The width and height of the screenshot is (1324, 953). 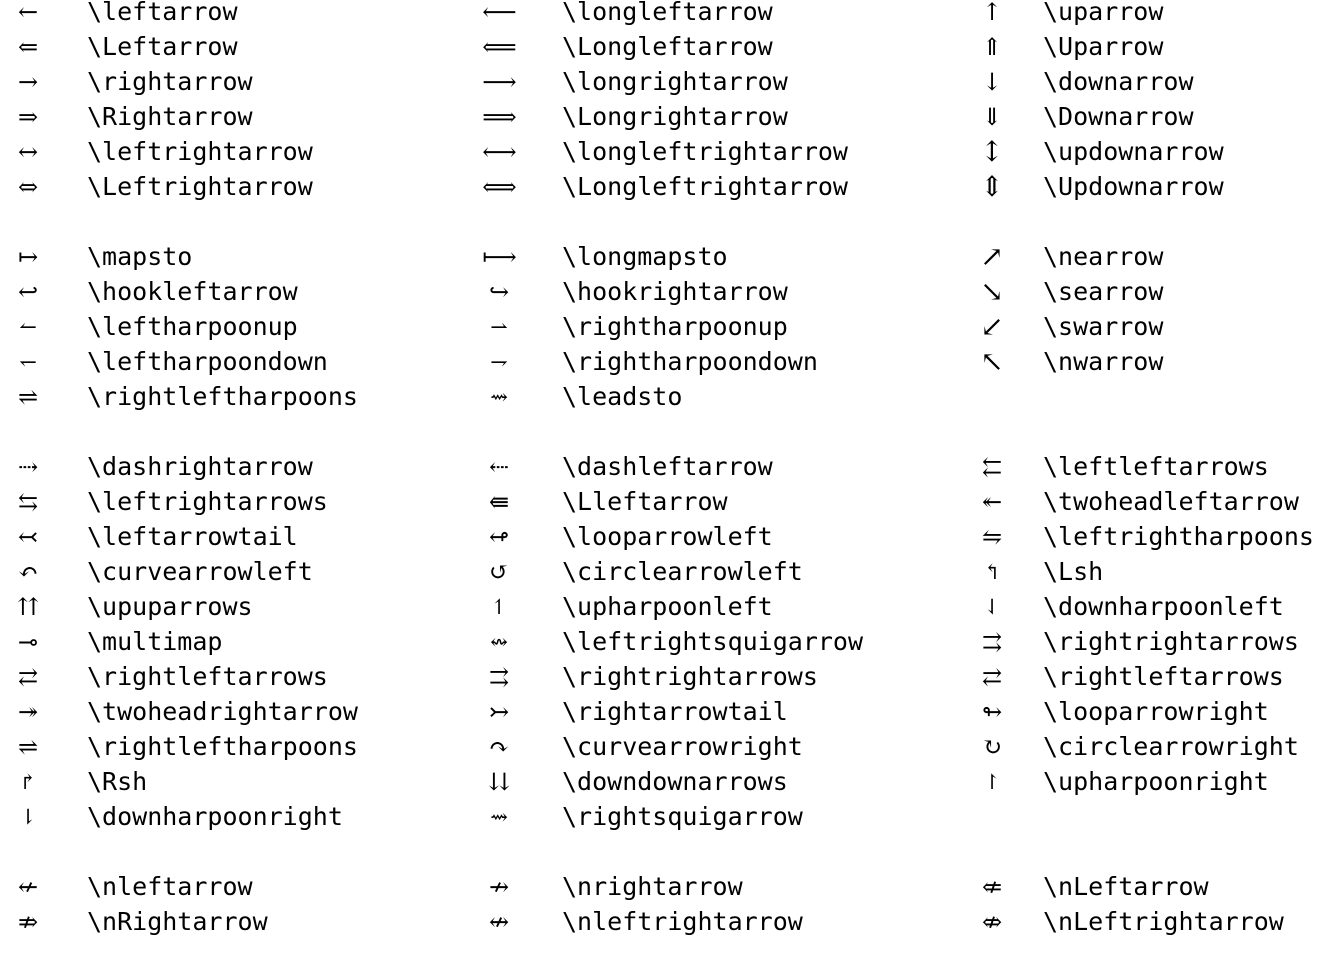 What do you see at coordinates (1178, 536) in the screenshot?
I see `command-name: \leftrightharpoons` at bounding box center [1178, 536].